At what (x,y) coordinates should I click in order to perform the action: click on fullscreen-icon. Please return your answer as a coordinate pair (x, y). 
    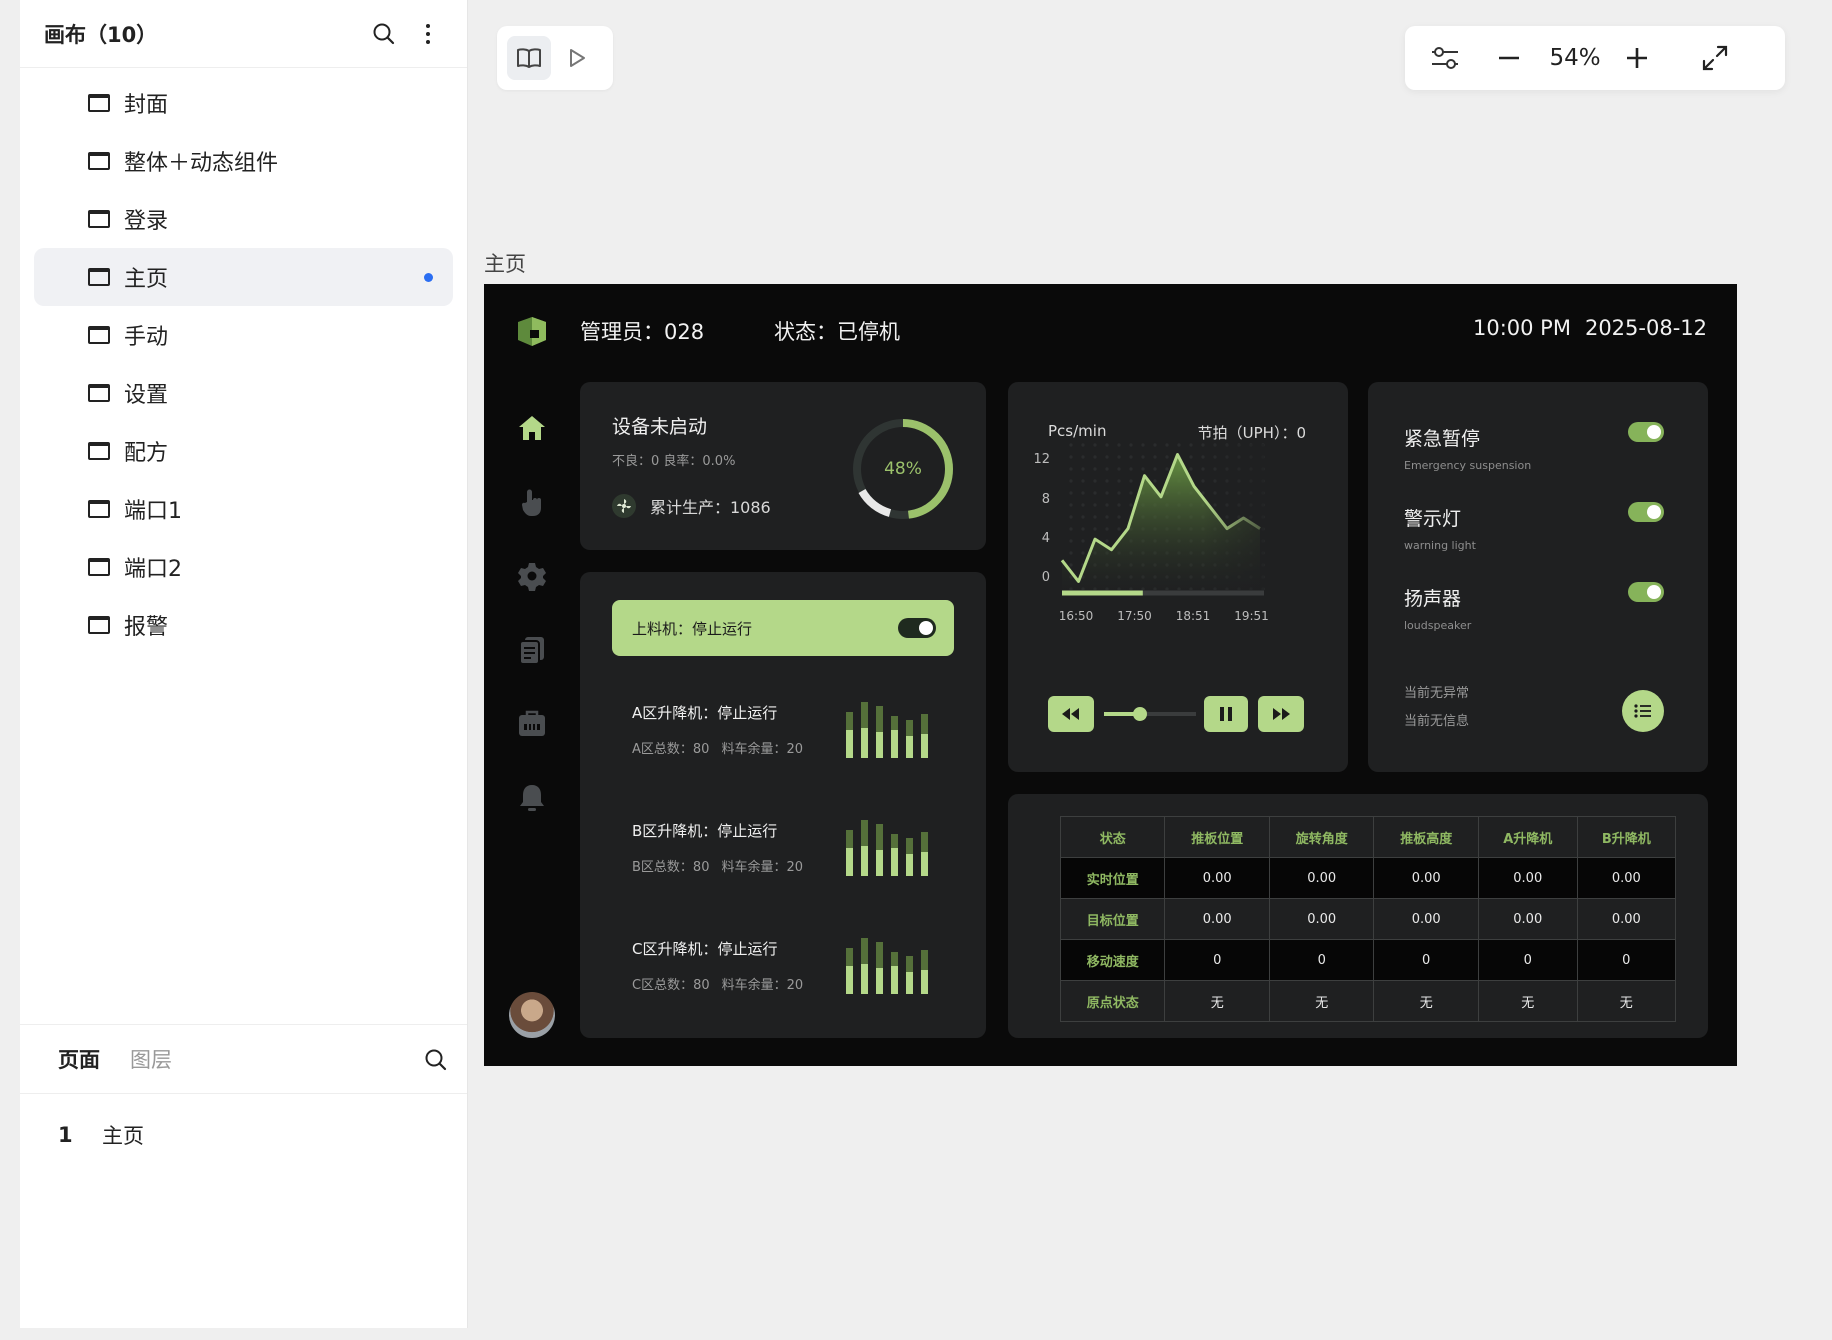
    Looking at the image, I should click on (1715, 58).